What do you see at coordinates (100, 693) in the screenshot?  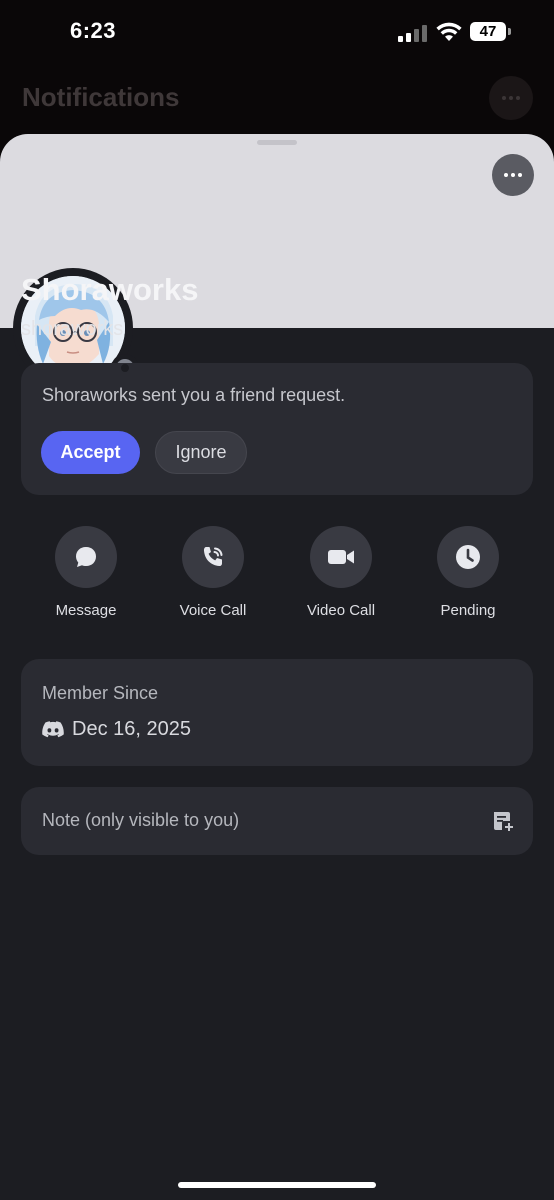 I see `member-since-title: Member Since` at bounding box center [100, 693].